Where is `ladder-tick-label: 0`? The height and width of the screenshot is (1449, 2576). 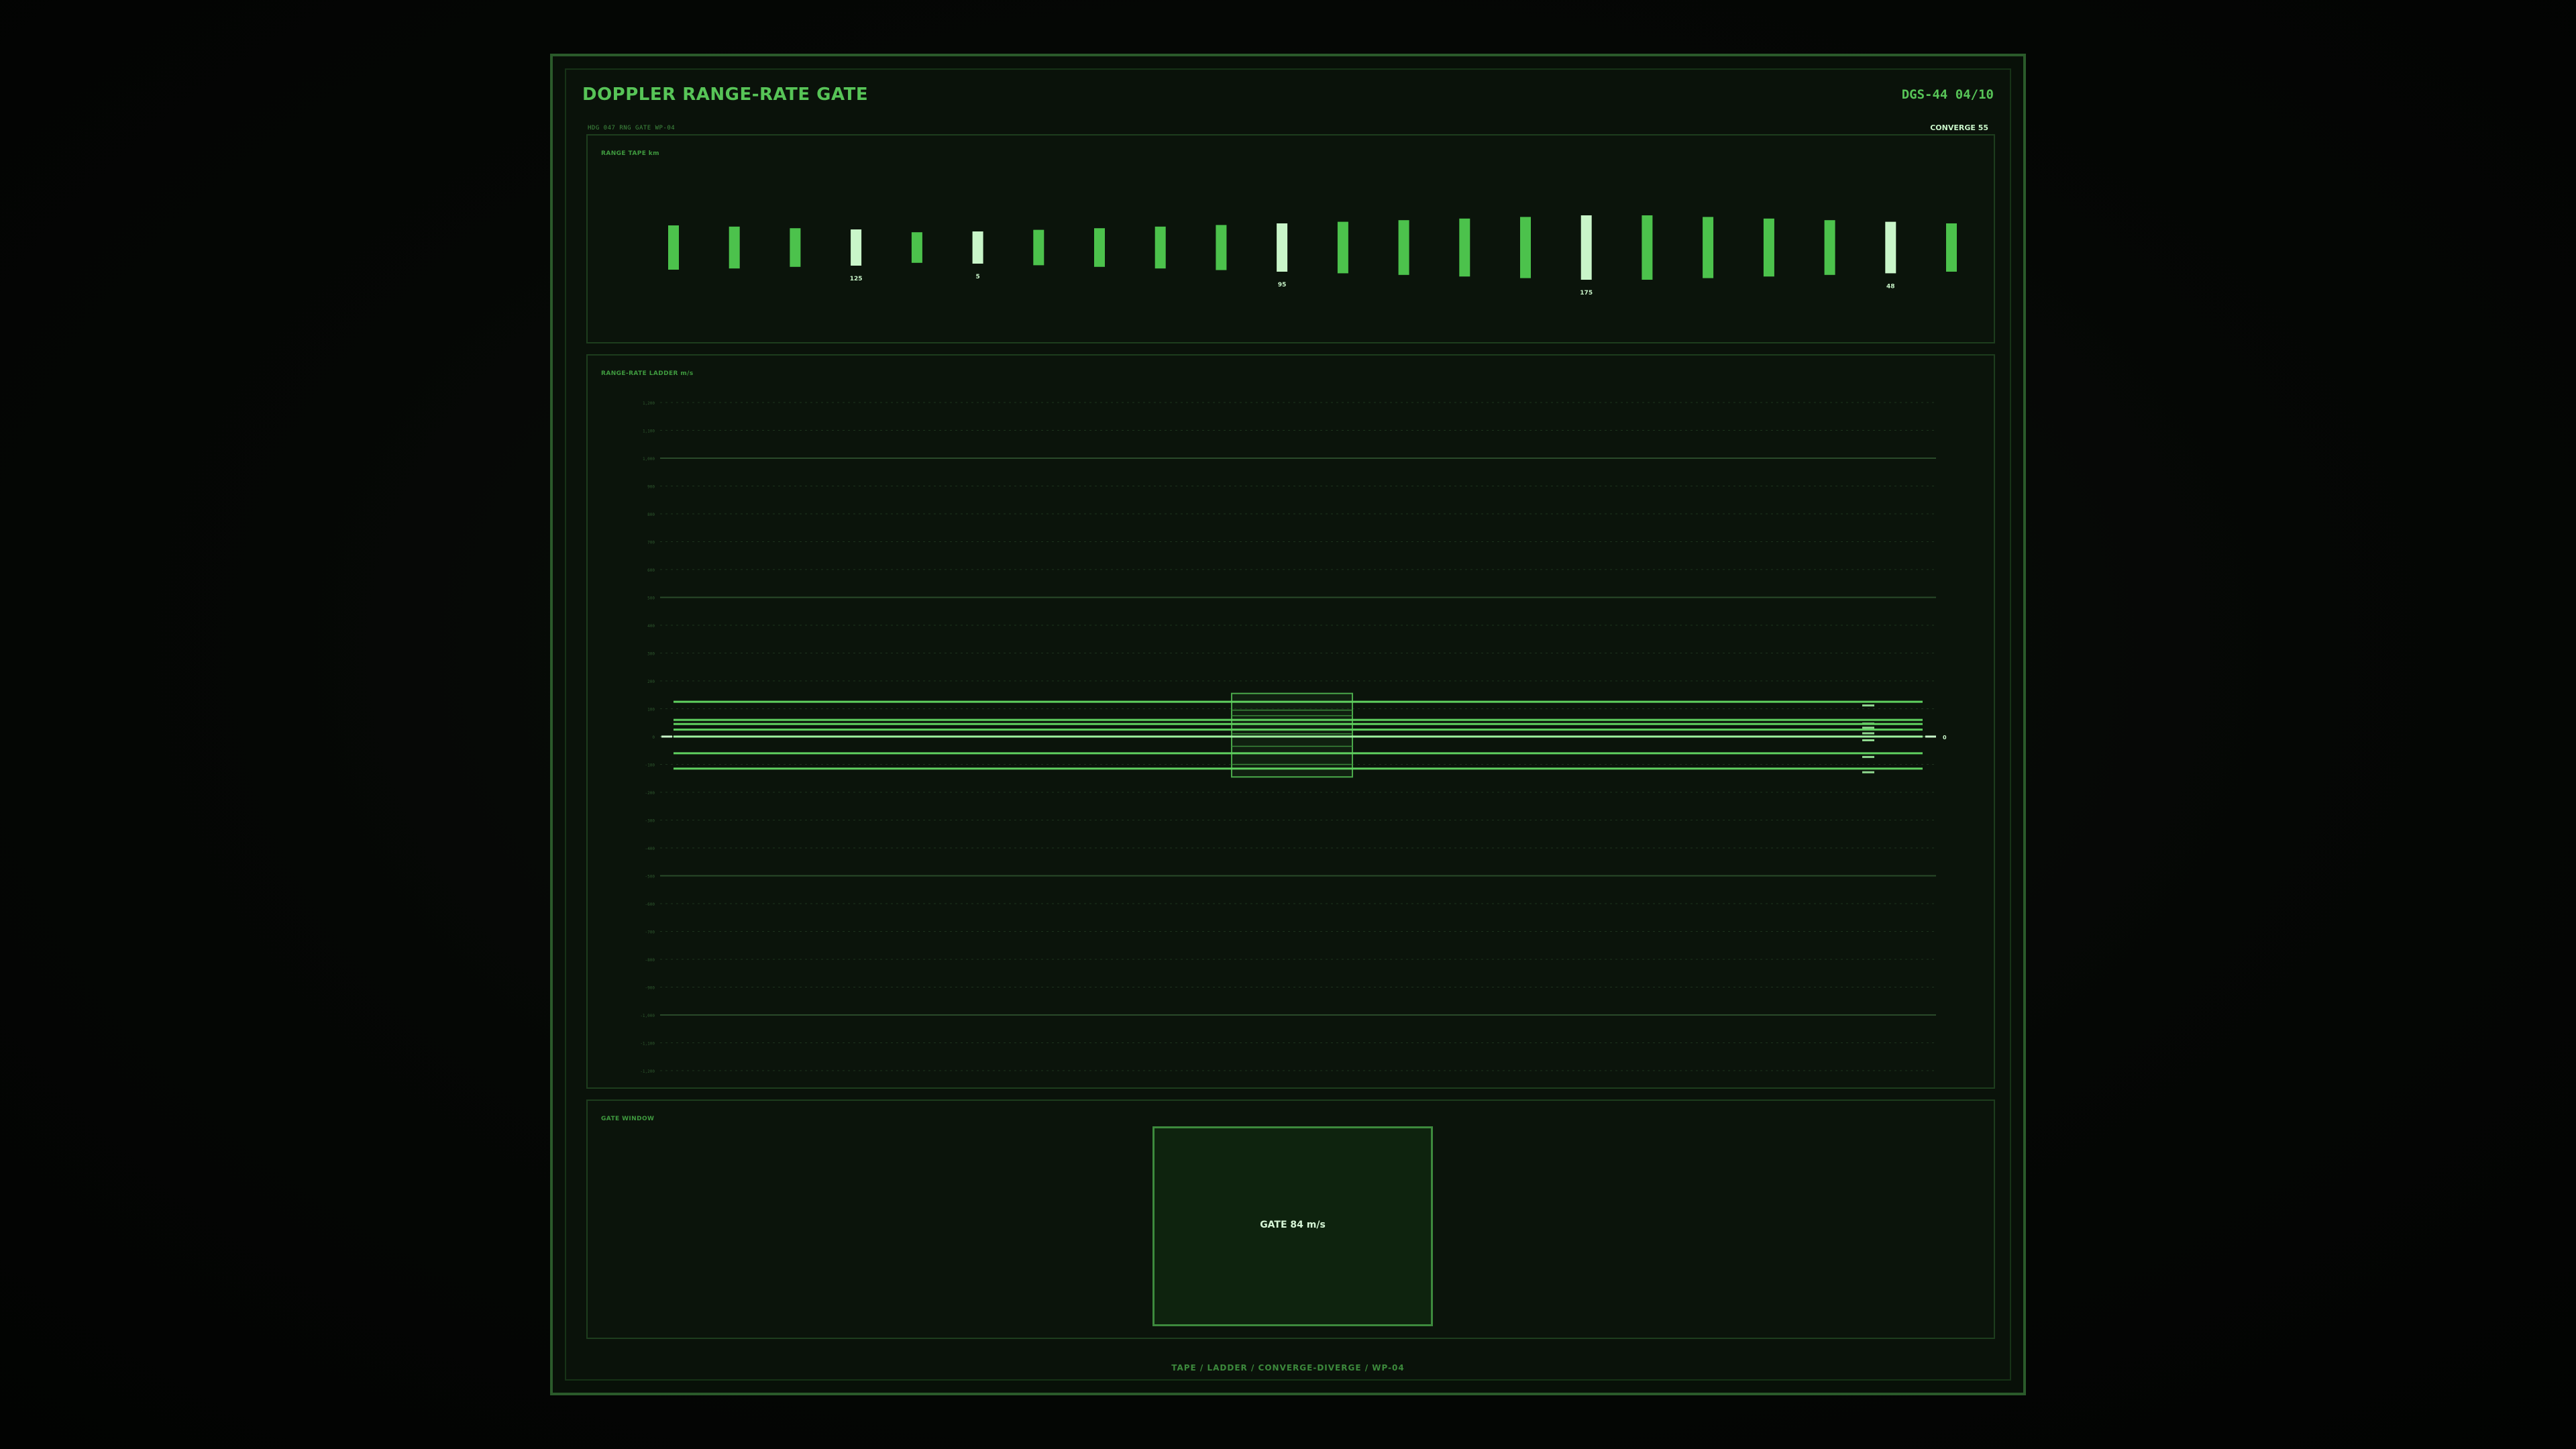
ladder-tick-label: 0 is located at coordinates (653, 737).